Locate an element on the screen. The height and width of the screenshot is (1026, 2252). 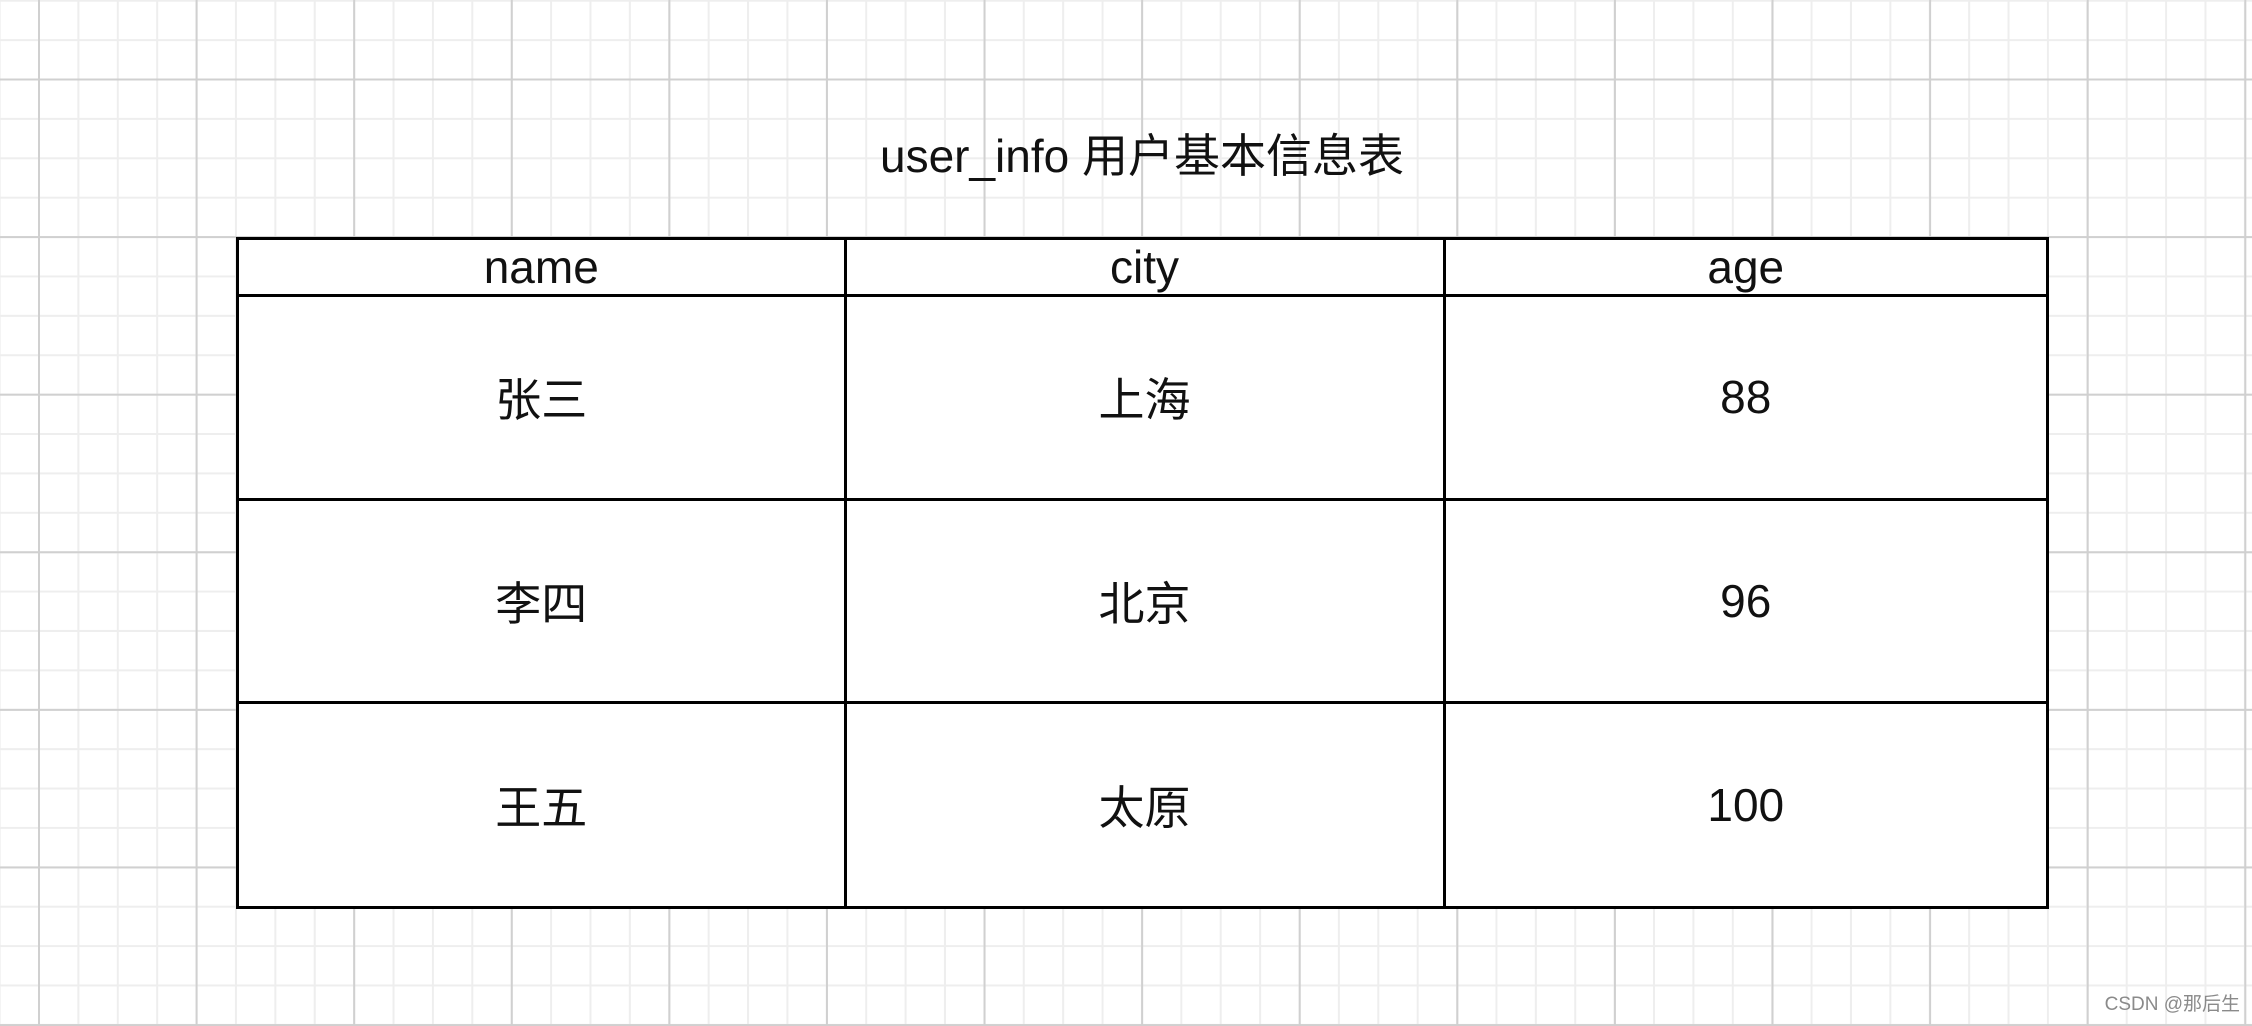
cell-name: 王五 is located at coordinates (543, 803).